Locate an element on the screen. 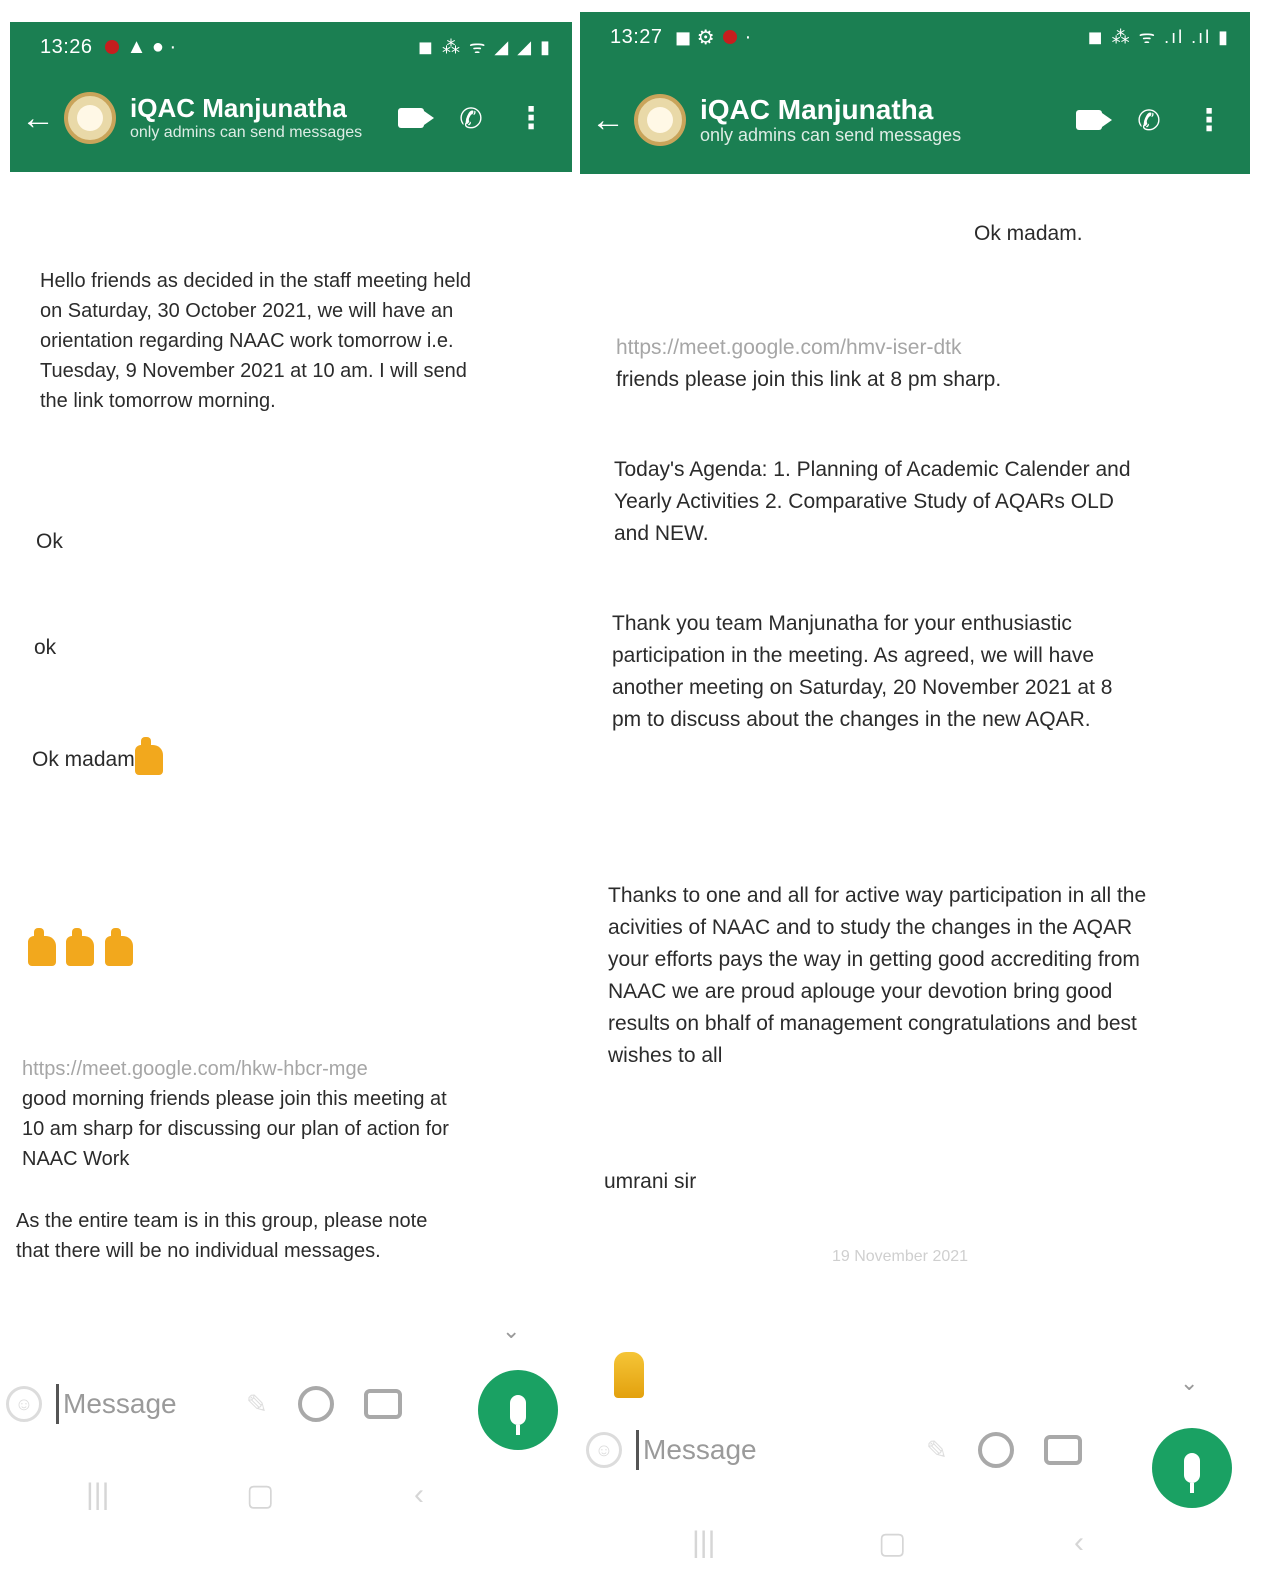 The image size is (1264, 1583). system-status-icons: ◼ ⁂ ᯤ .ıl .ıl ▮ is located at coordinates (1158, 37).